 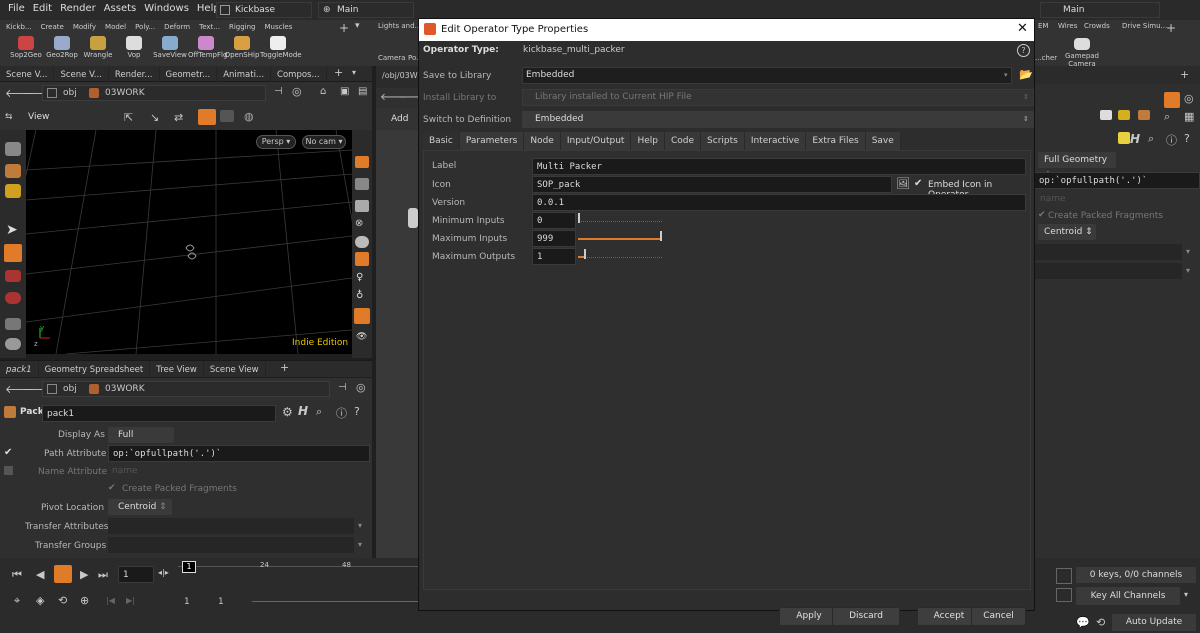 What do you see at coordinates (620, 257) in the screenshot?
I see `max-outputs-slider` at bounding box center [620, 257].